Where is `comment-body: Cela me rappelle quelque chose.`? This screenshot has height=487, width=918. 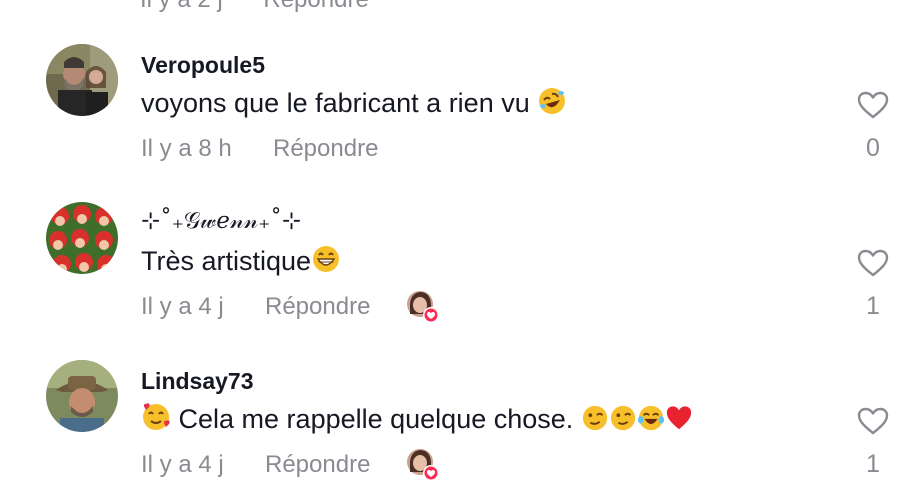 comment-body: Cela me rappelle quelque chose. is located at coordinates (376, 419).